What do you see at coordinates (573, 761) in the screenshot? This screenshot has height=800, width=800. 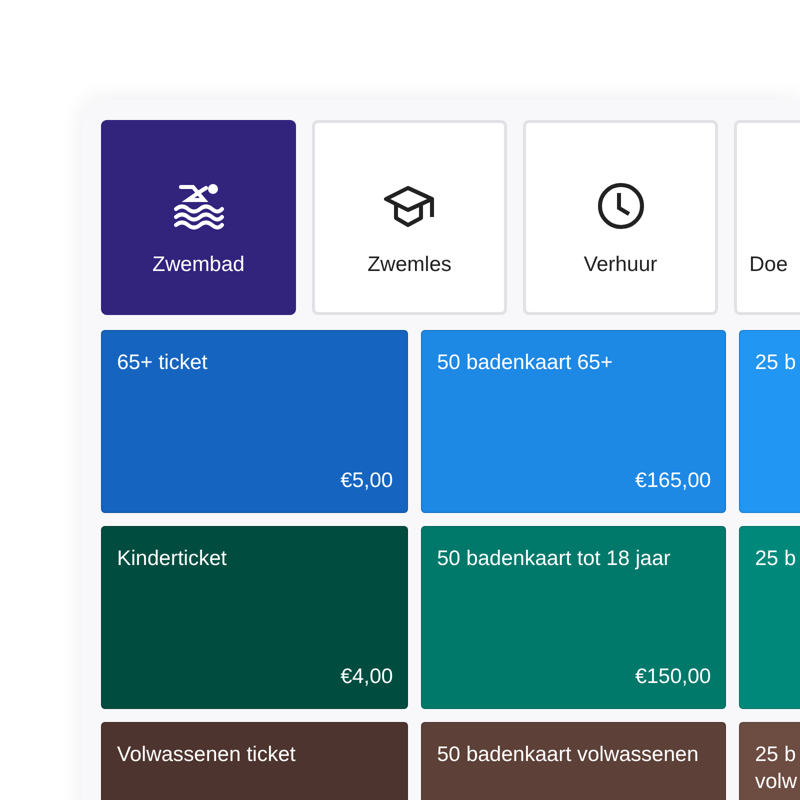 I see `product-tile: 50 badenkaart volwassenen` at bounding box center [573, 761].